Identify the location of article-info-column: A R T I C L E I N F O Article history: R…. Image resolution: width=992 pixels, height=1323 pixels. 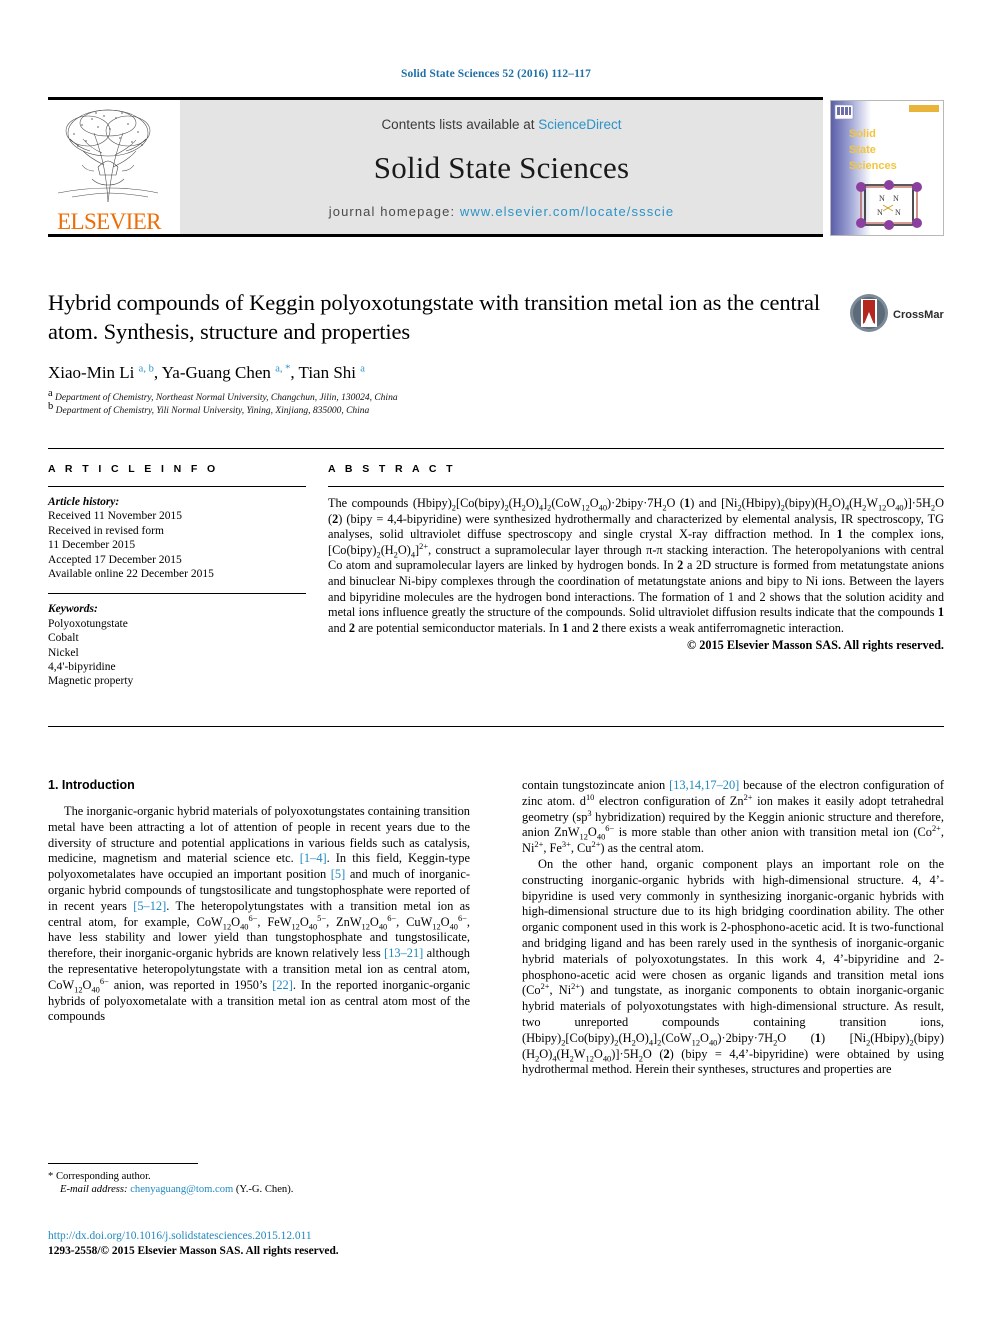
(177, 576).